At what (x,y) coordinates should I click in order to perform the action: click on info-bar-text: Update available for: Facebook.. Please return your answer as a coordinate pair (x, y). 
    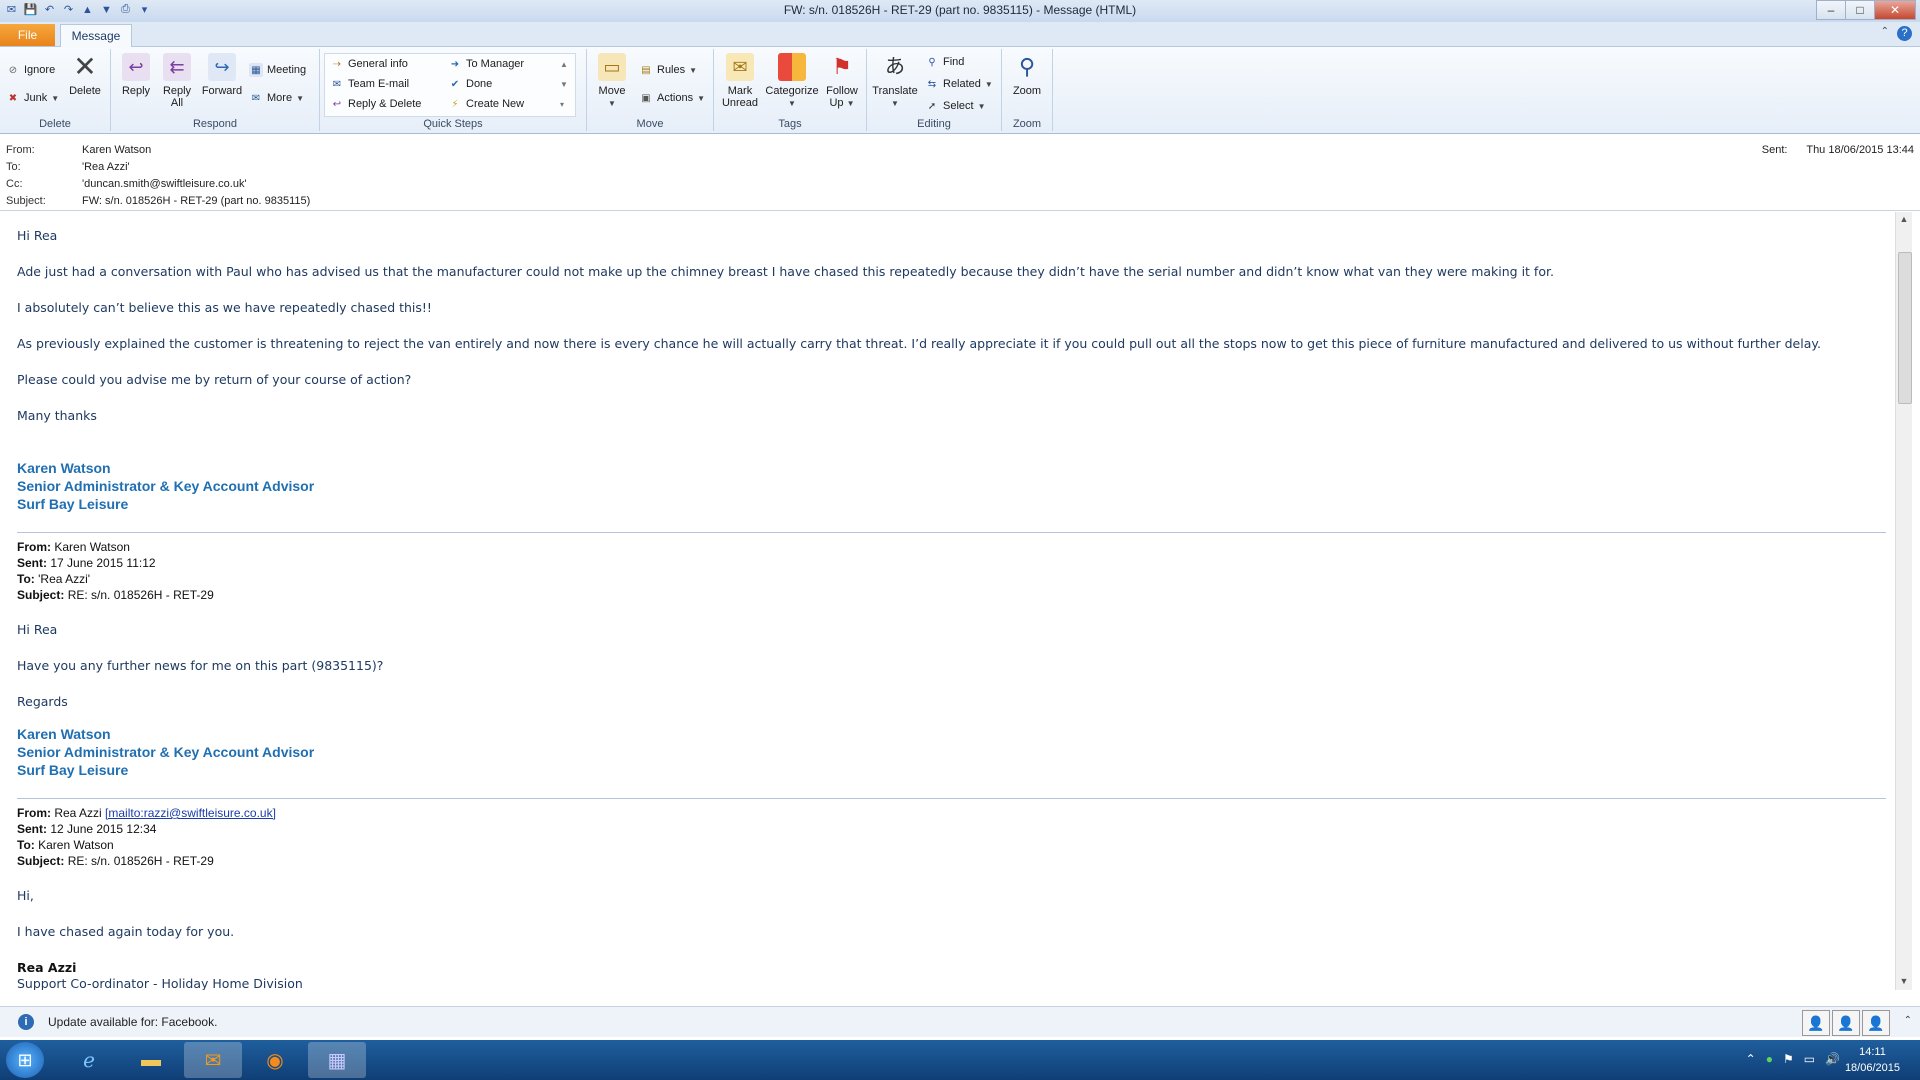
    Looking at the image, I should click on (132, 1022).